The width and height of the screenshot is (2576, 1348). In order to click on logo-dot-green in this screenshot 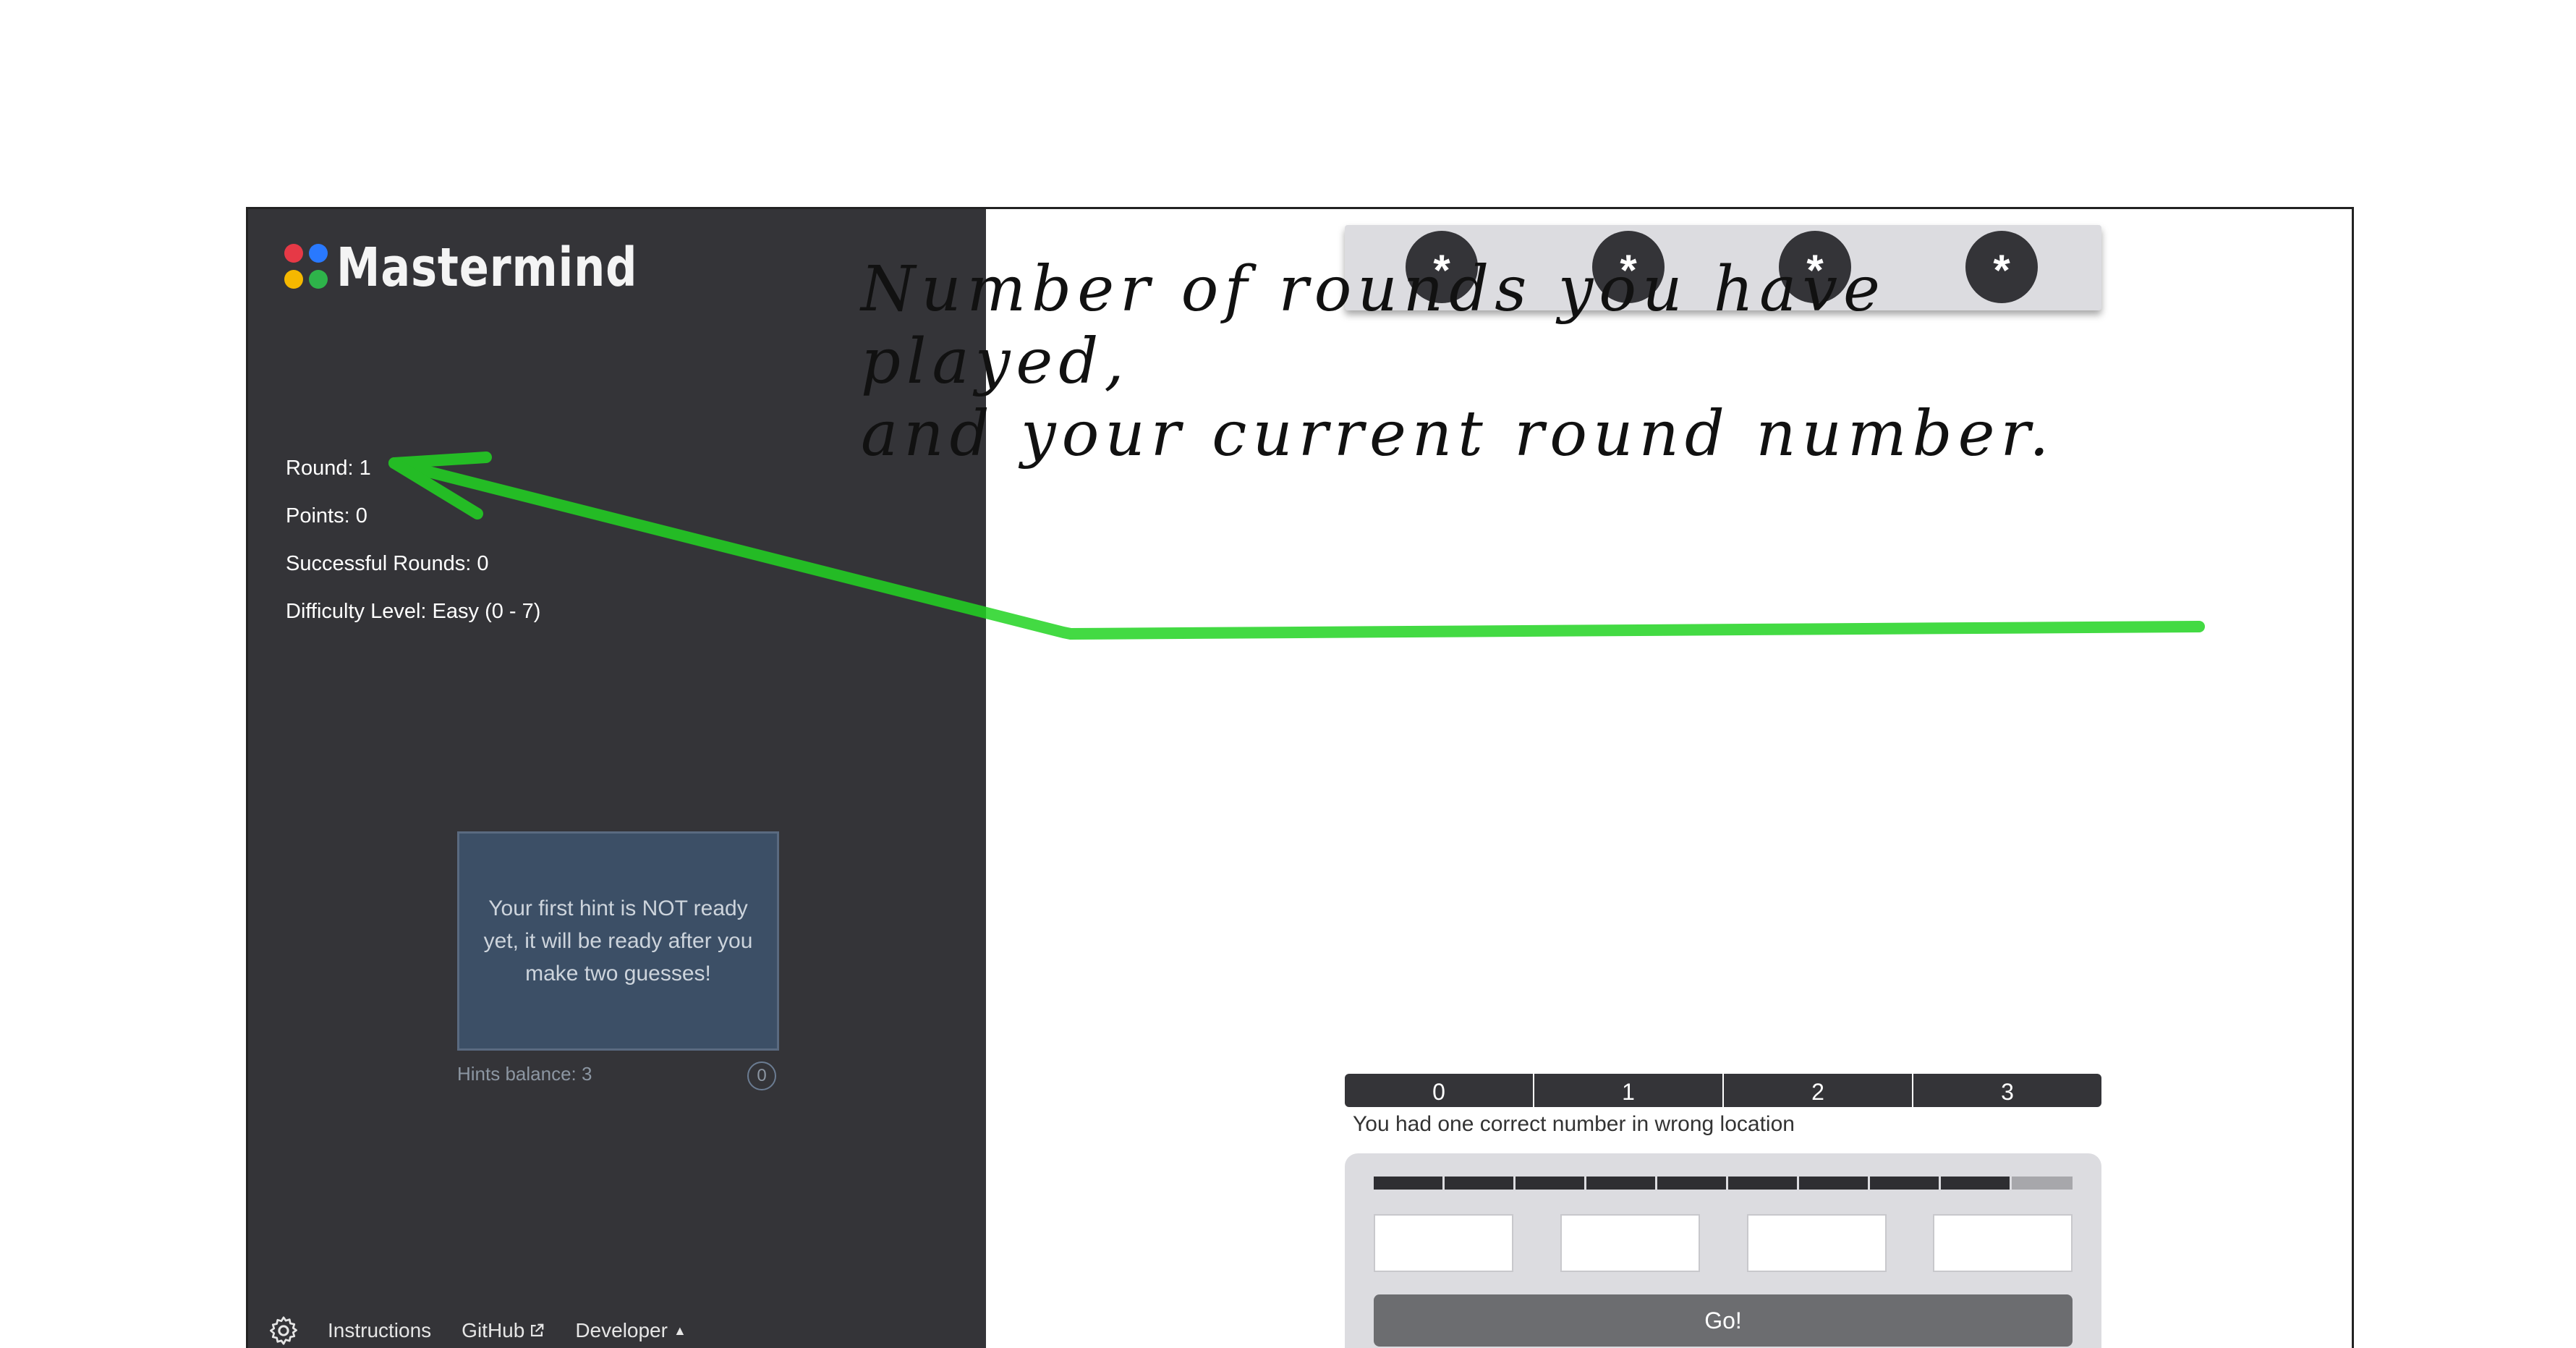, I will do `click(318, 279)`.